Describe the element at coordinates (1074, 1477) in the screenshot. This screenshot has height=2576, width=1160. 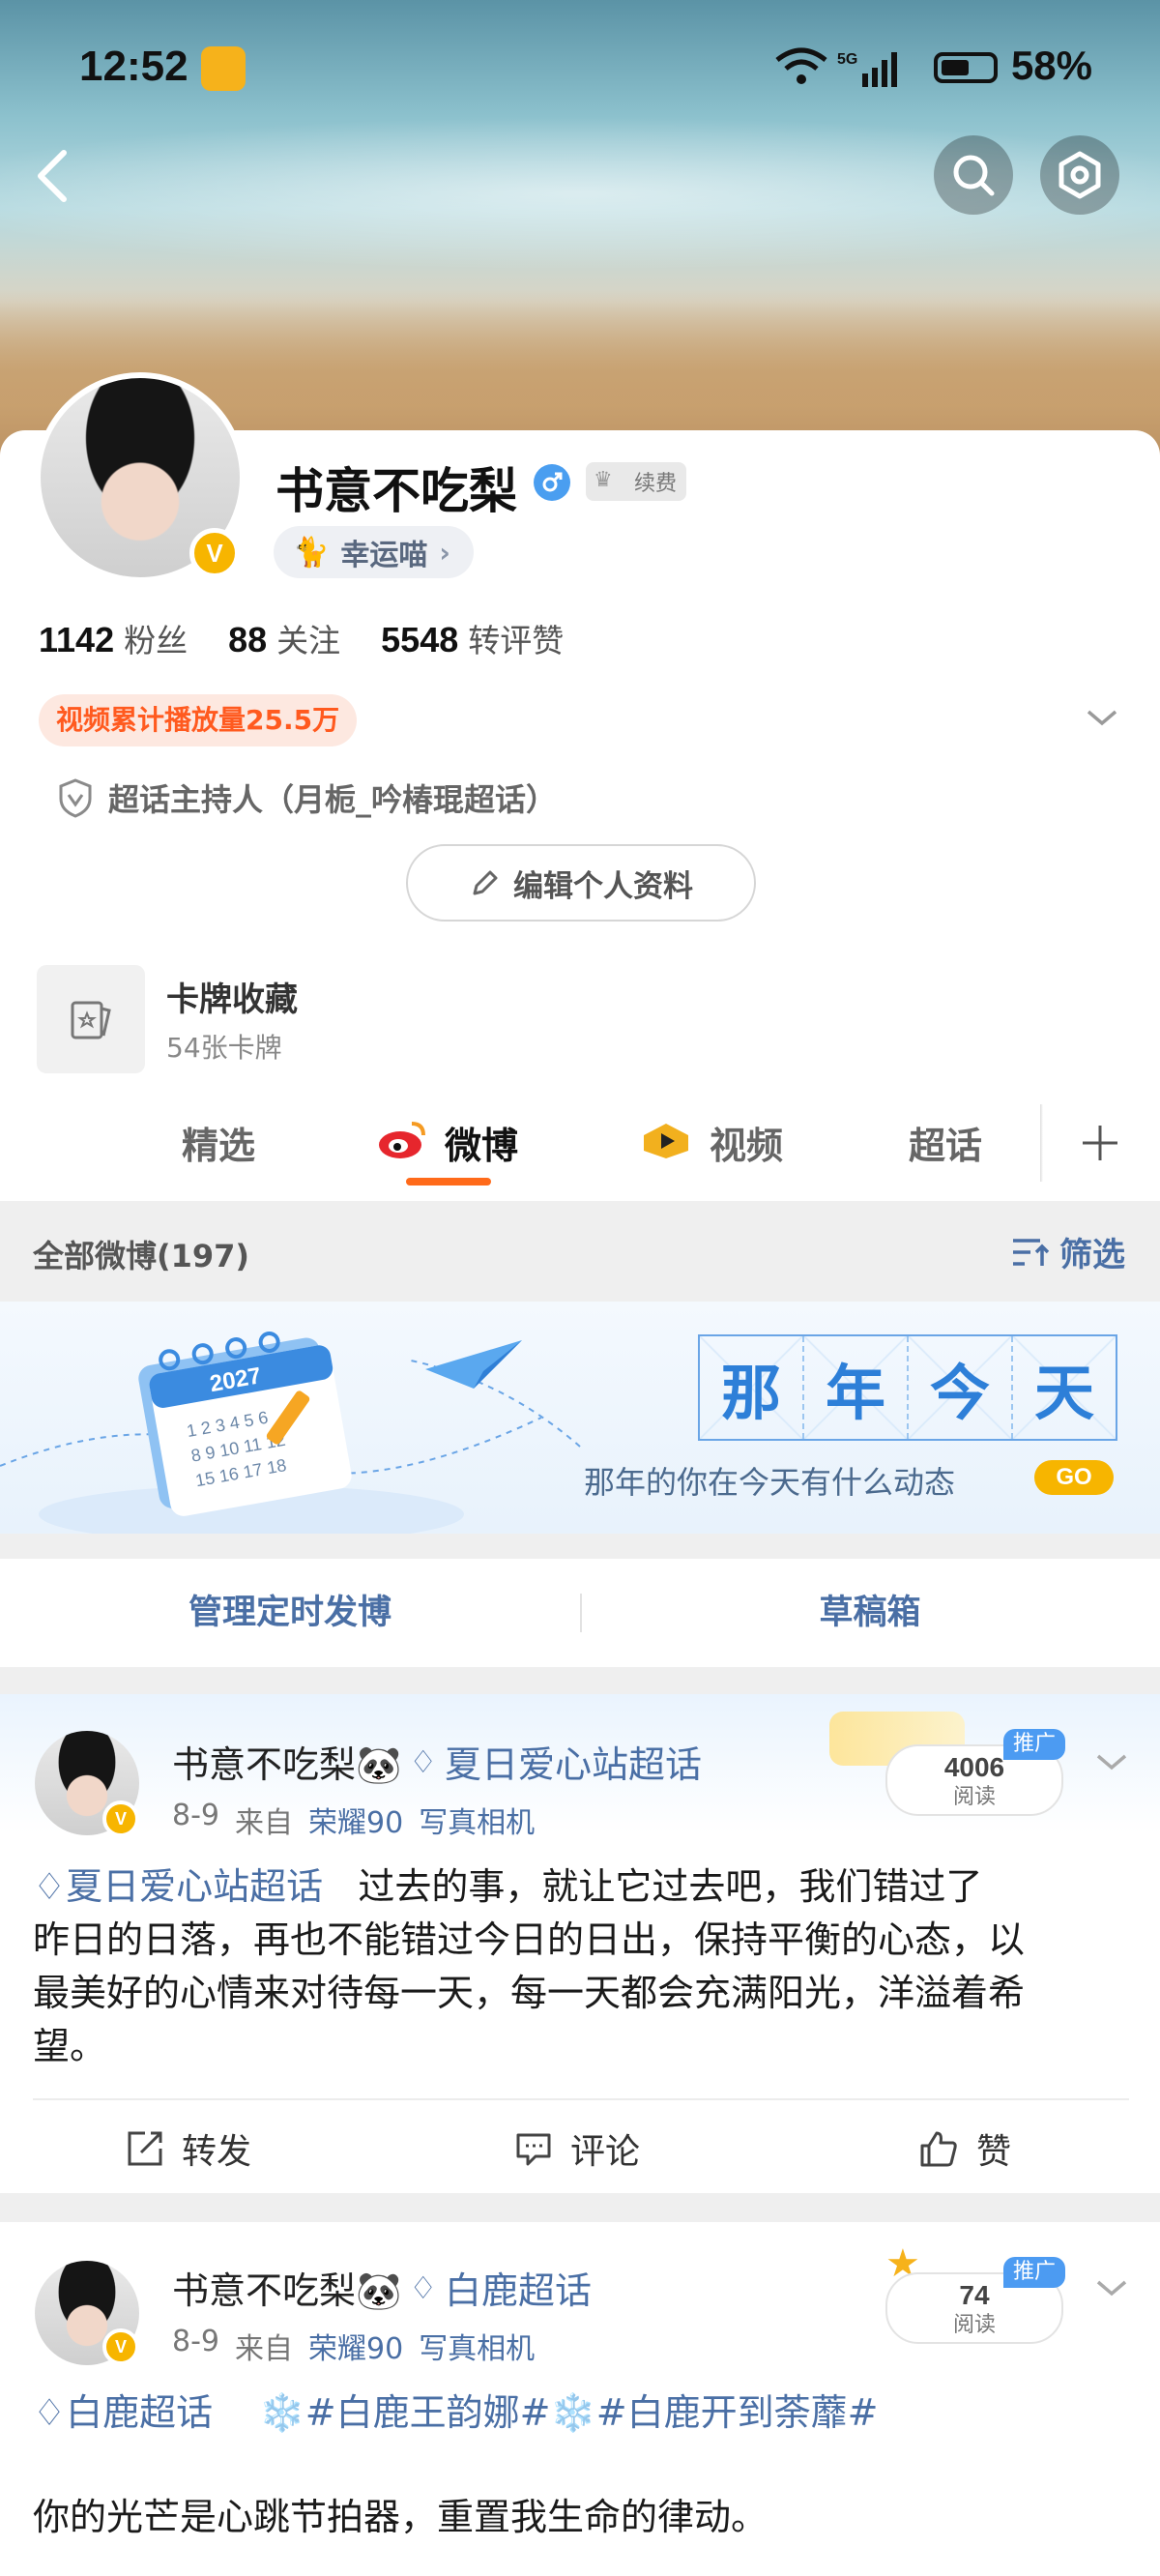
I see `go-button: GO` at that location.